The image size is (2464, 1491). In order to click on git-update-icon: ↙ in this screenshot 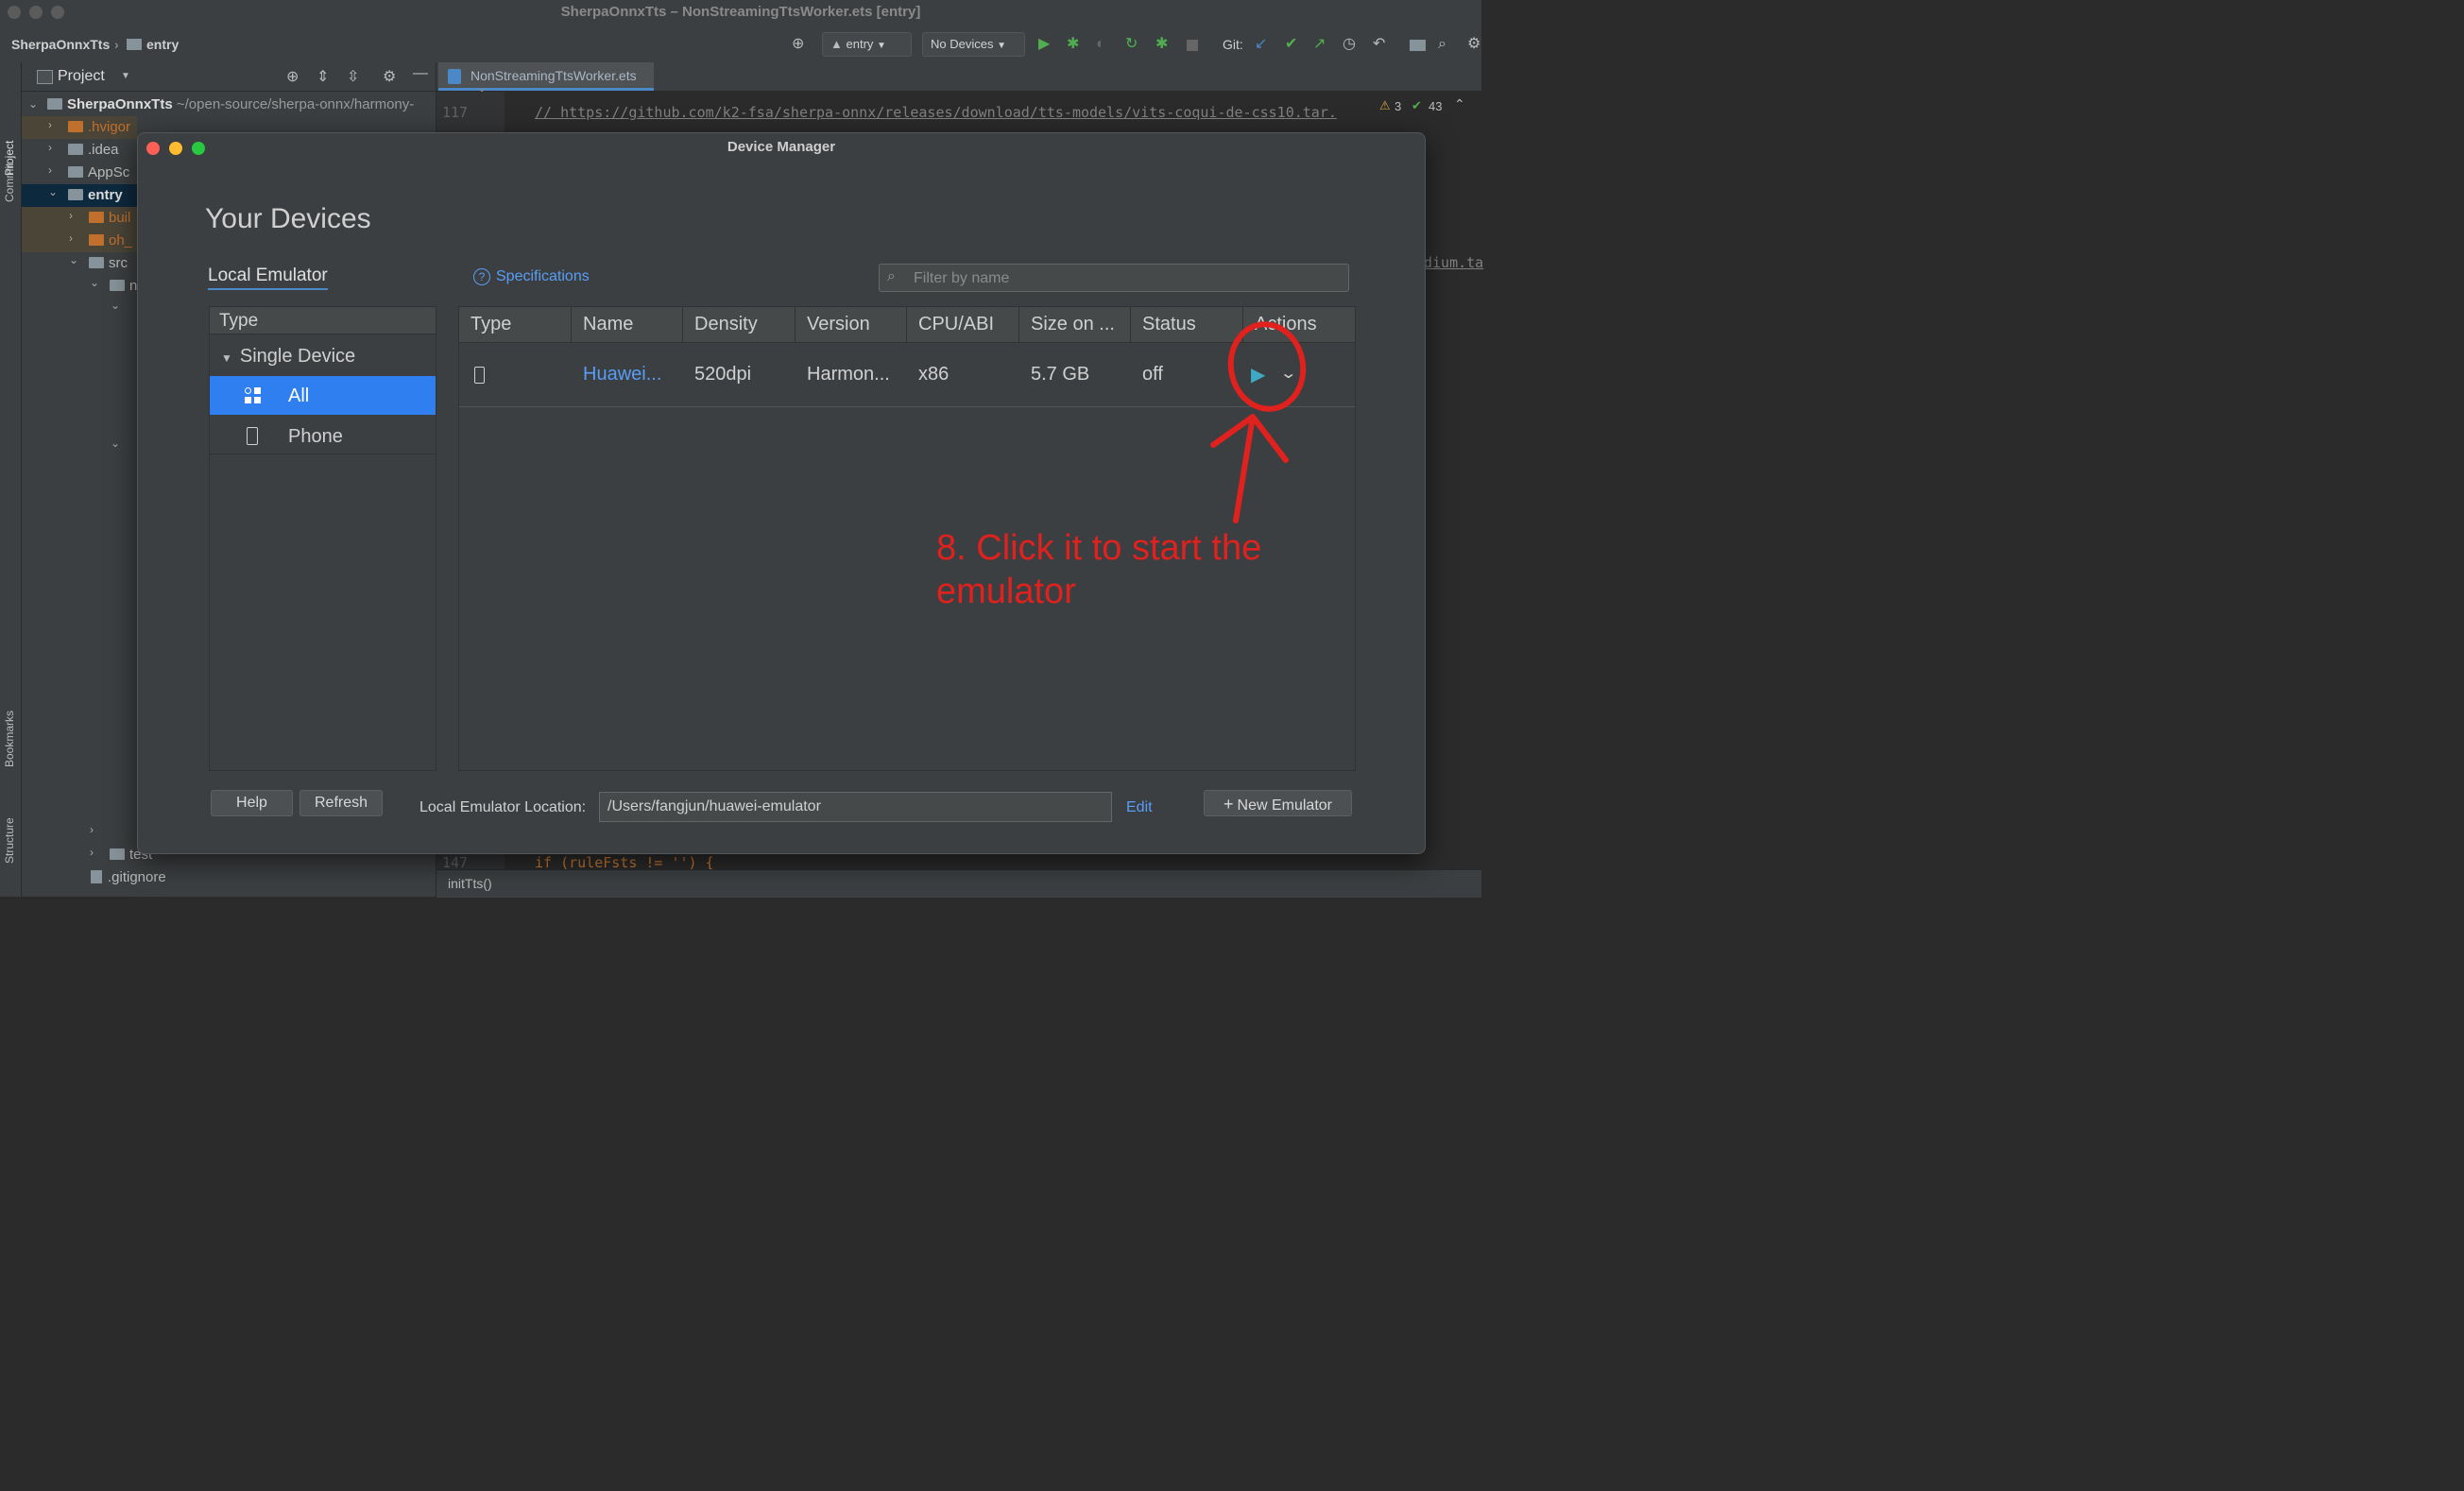, I will do `click(1261, 44)`.